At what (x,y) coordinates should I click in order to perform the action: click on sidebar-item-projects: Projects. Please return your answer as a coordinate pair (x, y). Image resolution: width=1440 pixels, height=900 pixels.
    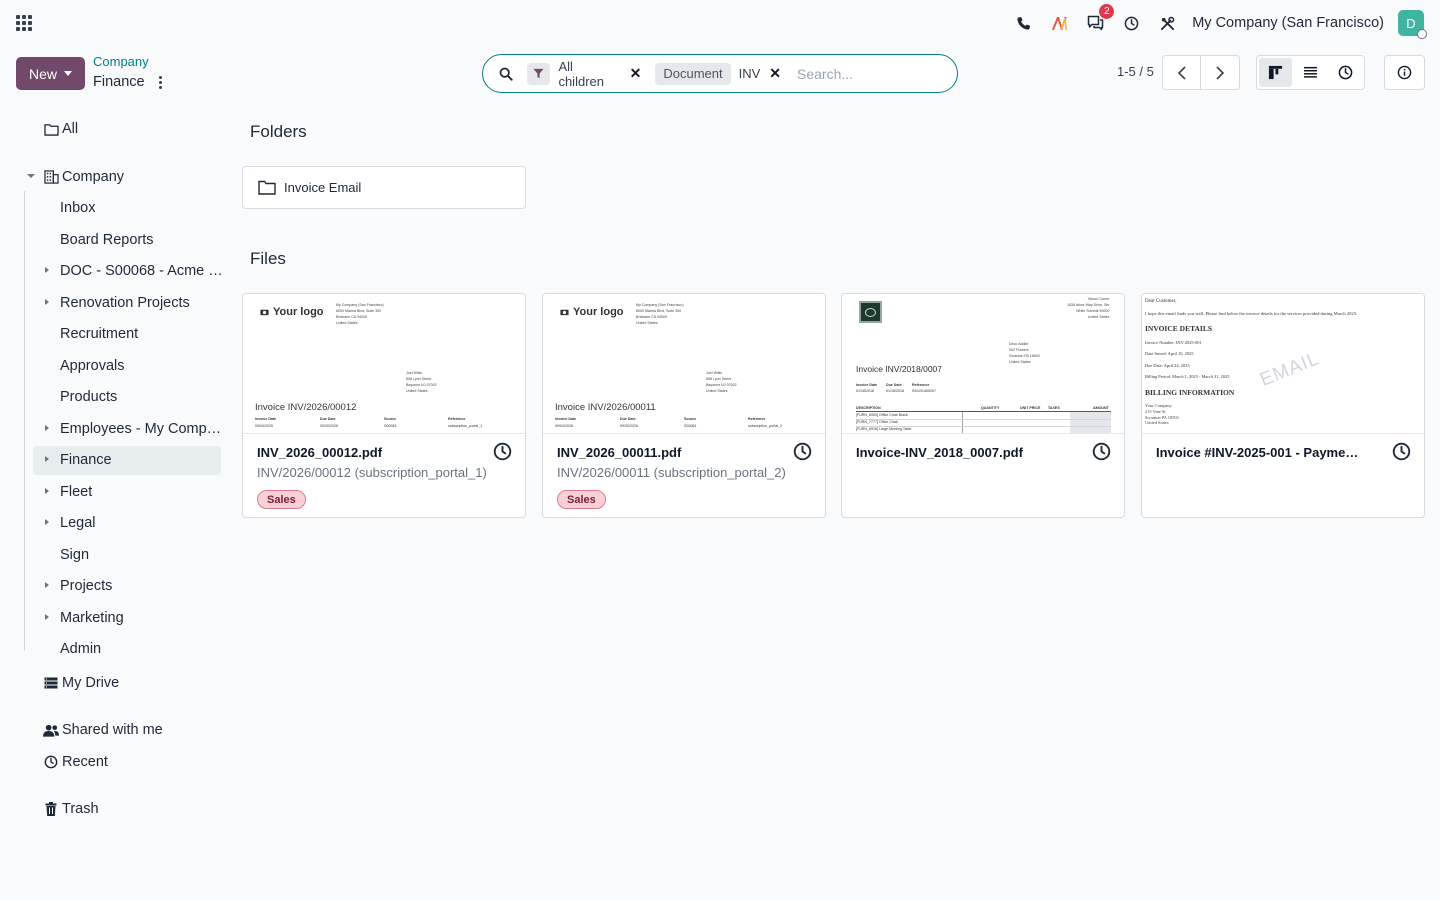
    Looking at the image, I should click on (86, 586).